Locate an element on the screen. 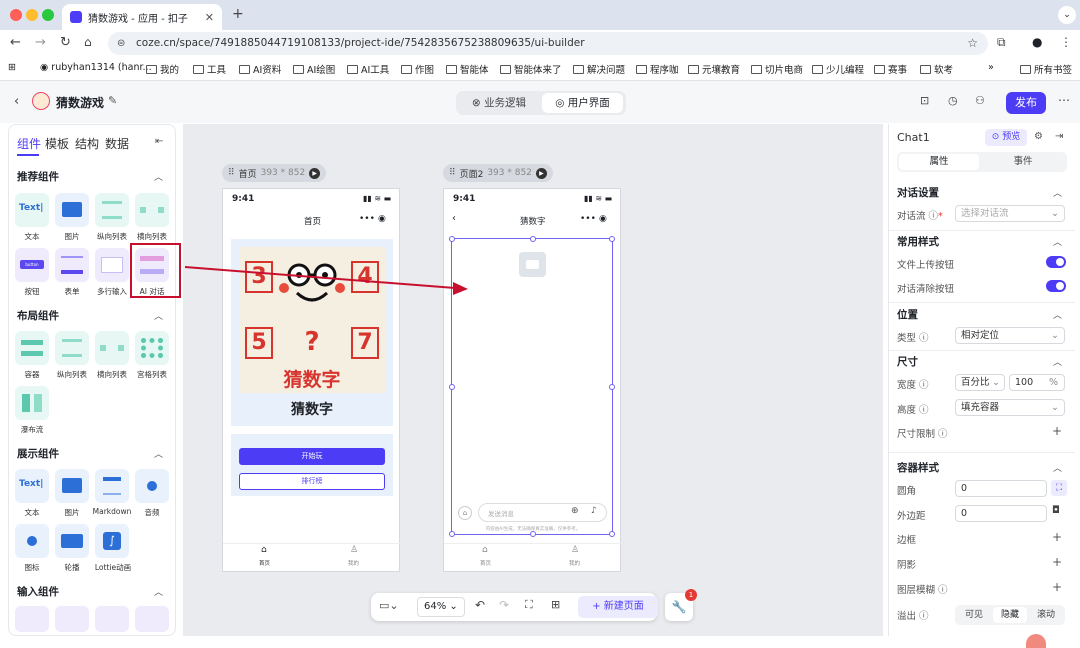 The height and width of the screenshot is (648, 1080). bookmark-folder: 软考 is located at coordinates (936, 69).